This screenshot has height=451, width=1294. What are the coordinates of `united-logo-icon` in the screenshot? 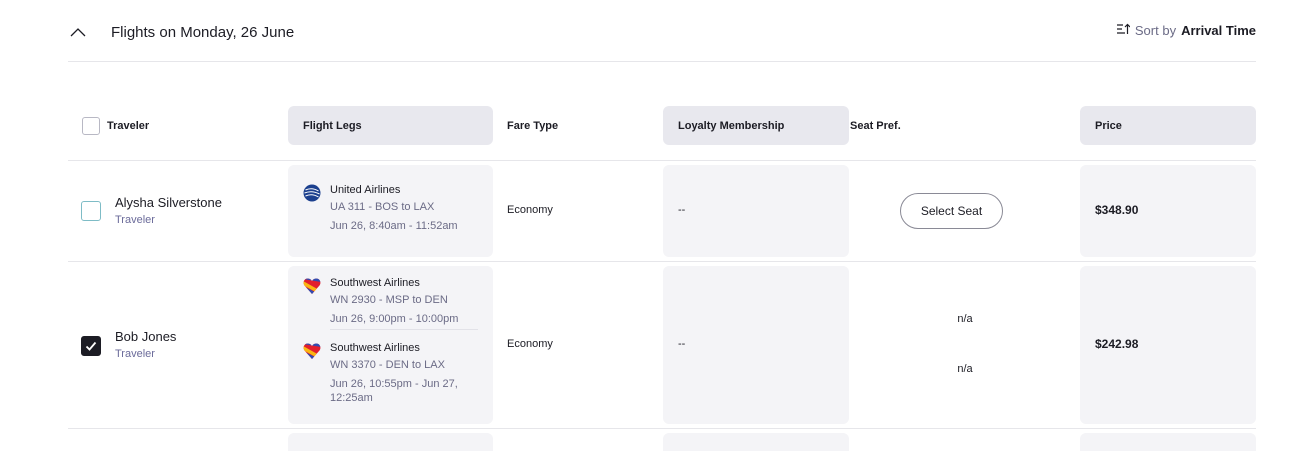 It's located at (312, 193).